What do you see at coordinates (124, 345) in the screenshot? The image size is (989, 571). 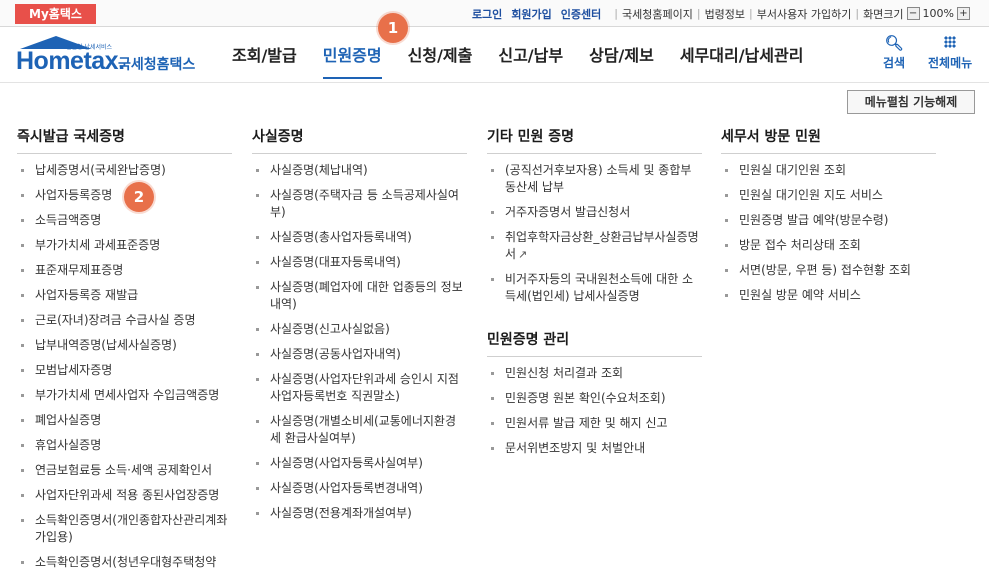 I see `menu-link: 납부내역증명(납세사실증명)` at bounding box center [124, 345].